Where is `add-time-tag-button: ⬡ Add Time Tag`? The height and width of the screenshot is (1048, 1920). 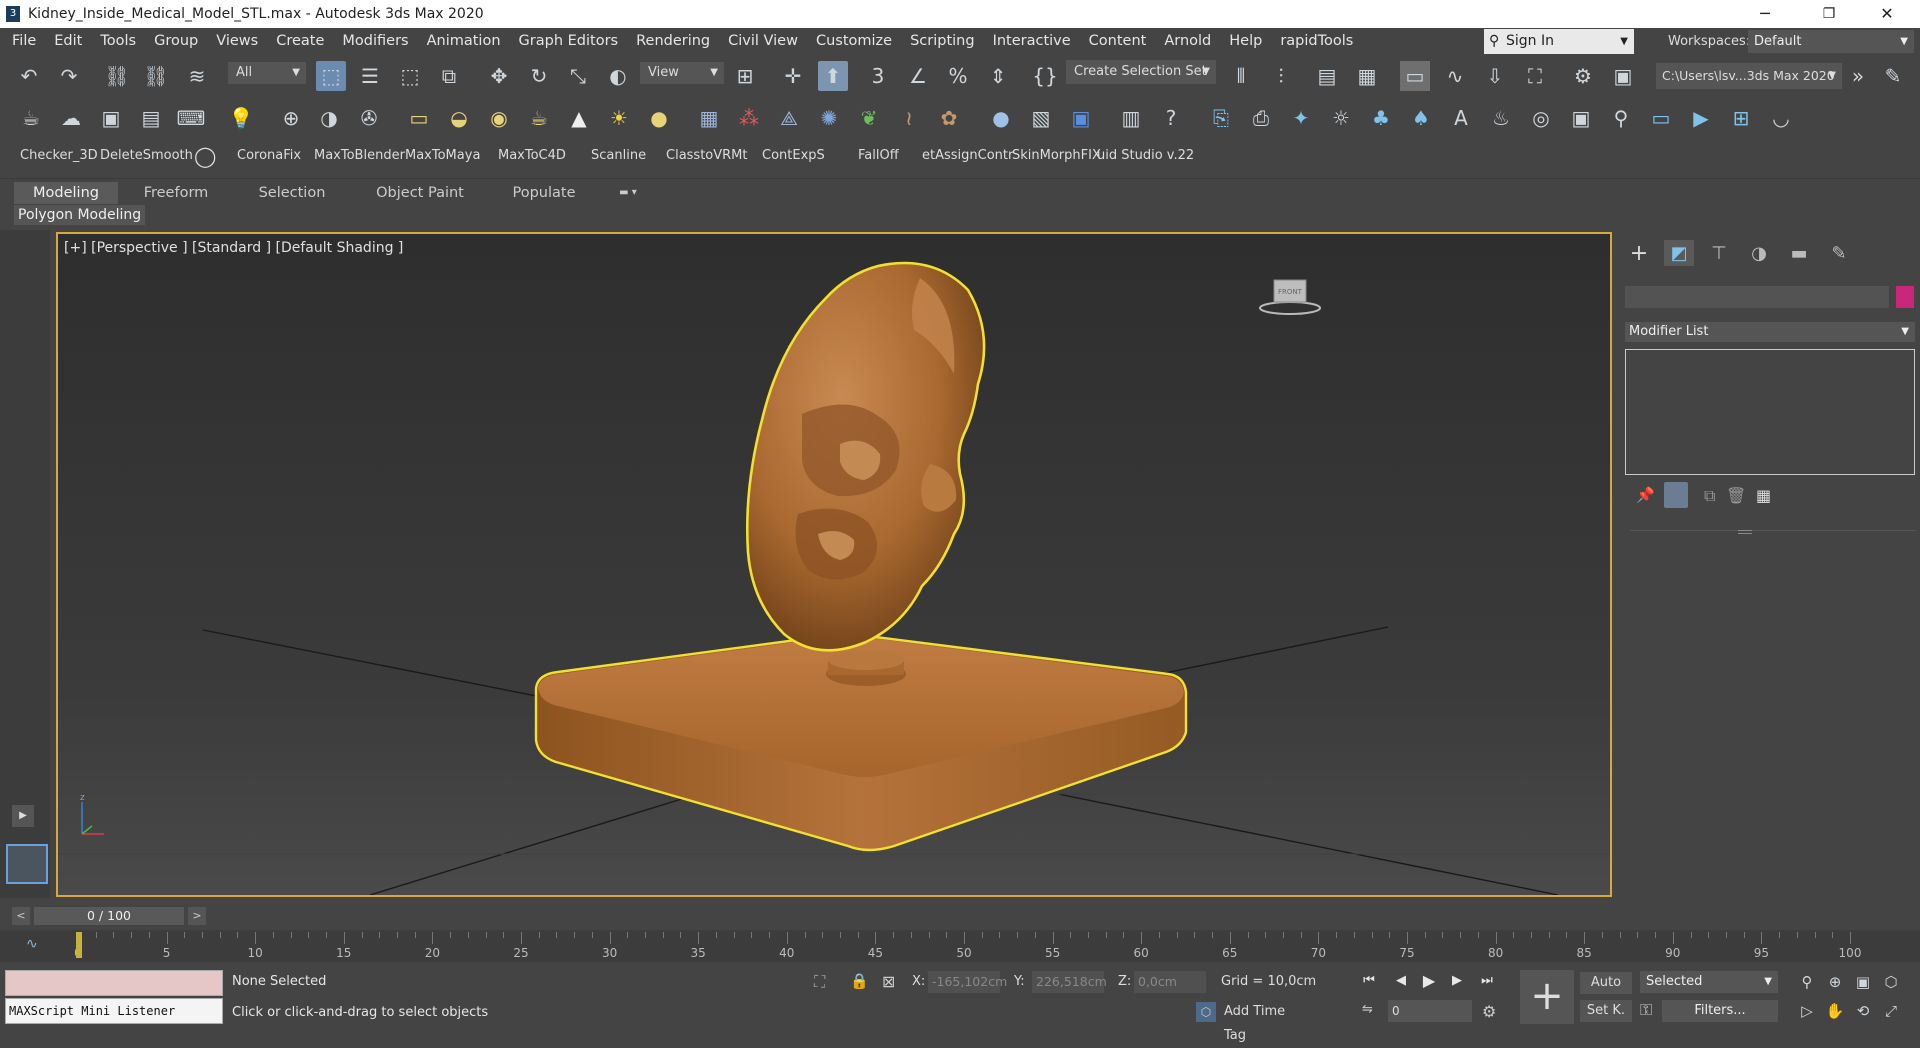
add-time-tag-button: ⬡ Add Time Tag is located at coordinates (1251, 1021).